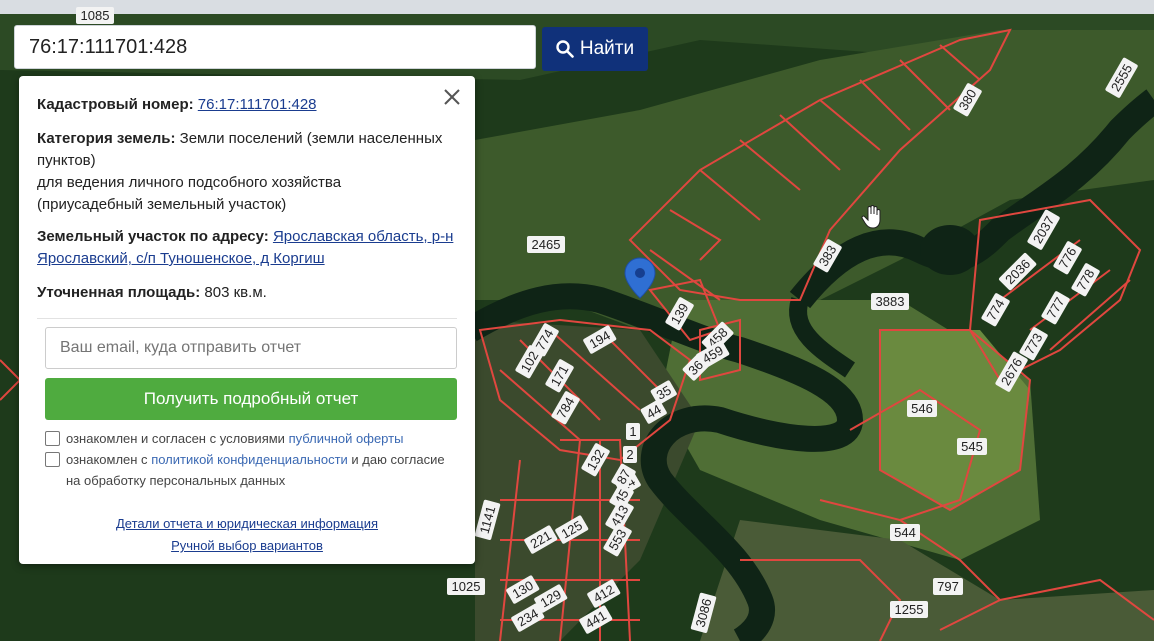 This screenshot has width=1154, height=641. Describe the element at coordinates (871, 217) in the screenshot. I see `hand-cursor-icon` at that location.